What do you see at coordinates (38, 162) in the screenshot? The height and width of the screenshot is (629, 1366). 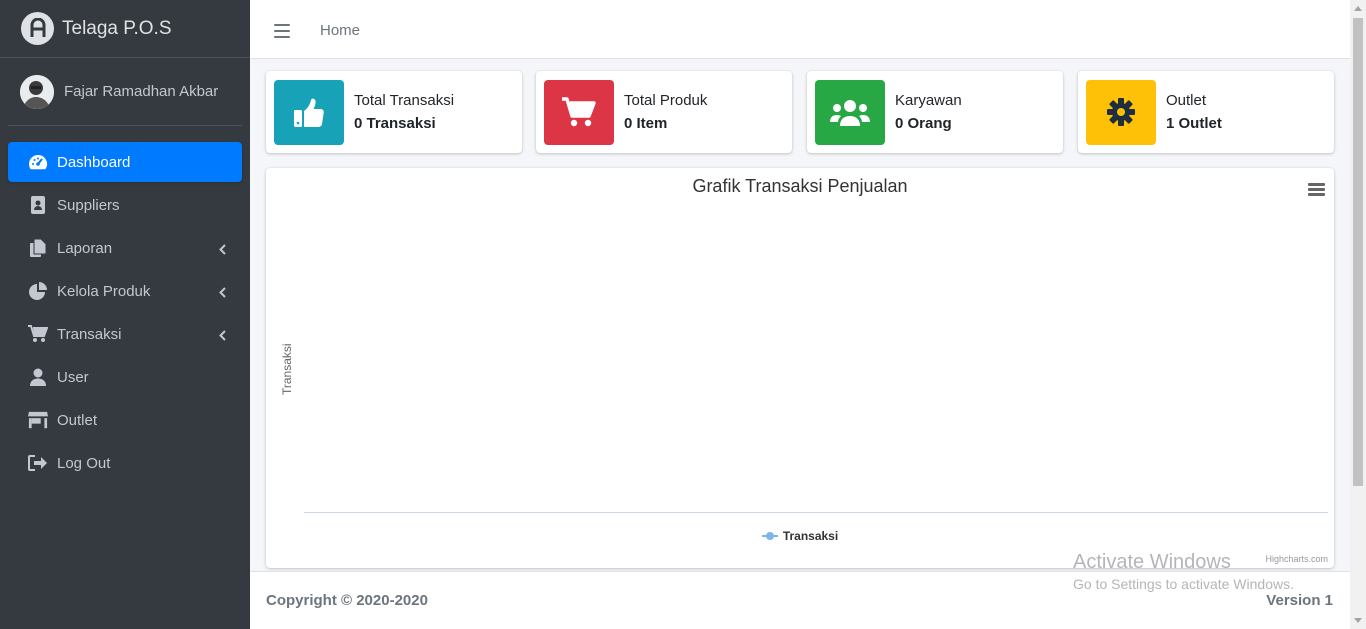 I see `tachometer-icon` at bounding box center [38, 162].